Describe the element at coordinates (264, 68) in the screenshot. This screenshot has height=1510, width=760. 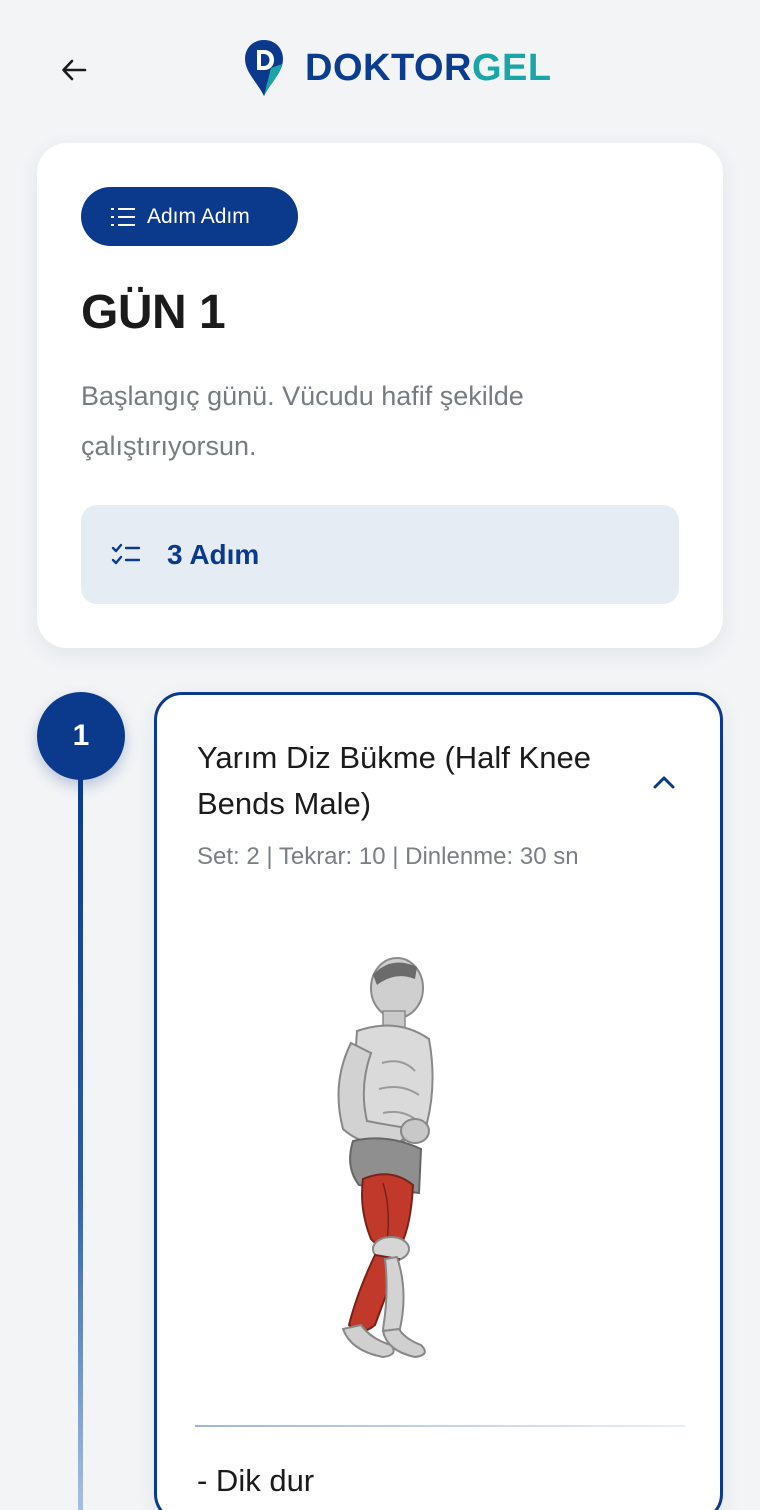
I see `location-pin-d-icon` at that location.